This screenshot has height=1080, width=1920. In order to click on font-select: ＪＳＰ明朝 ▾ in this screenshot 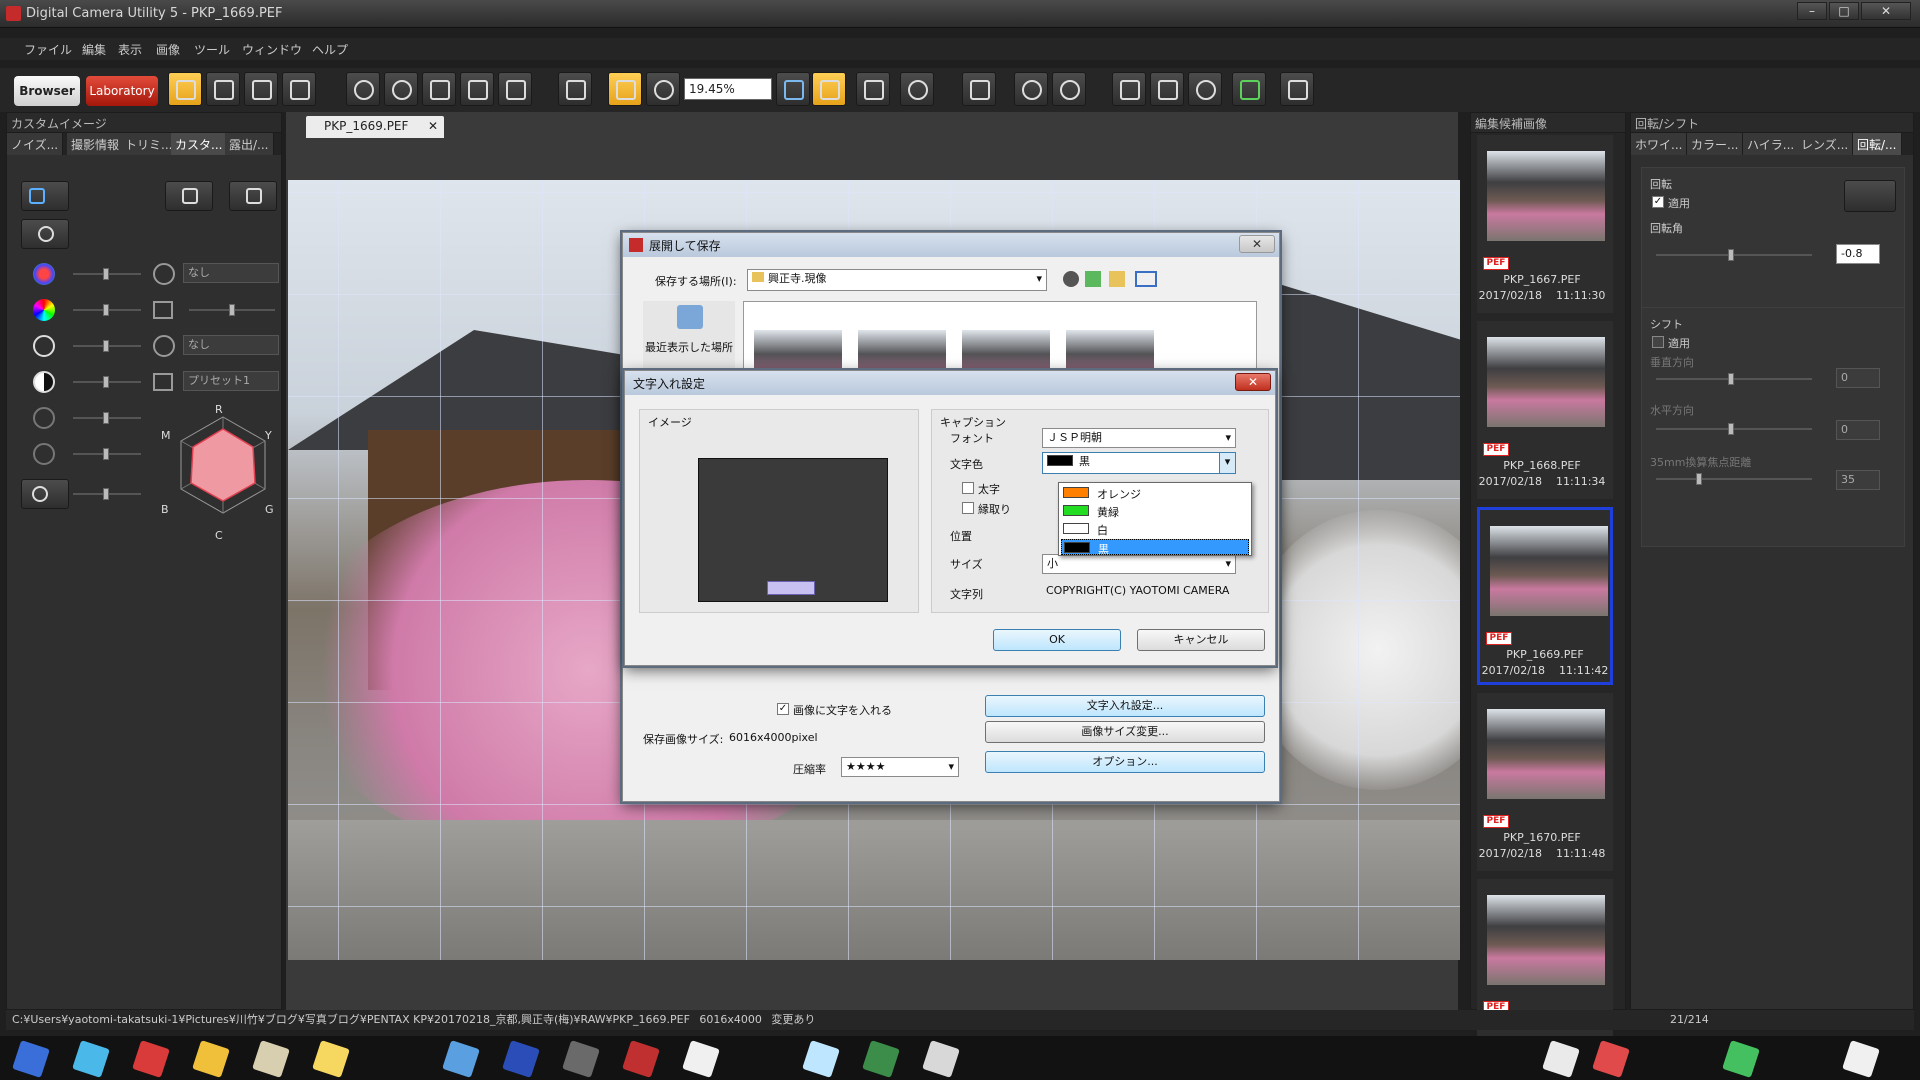, I will do `click(1139, 438)`.